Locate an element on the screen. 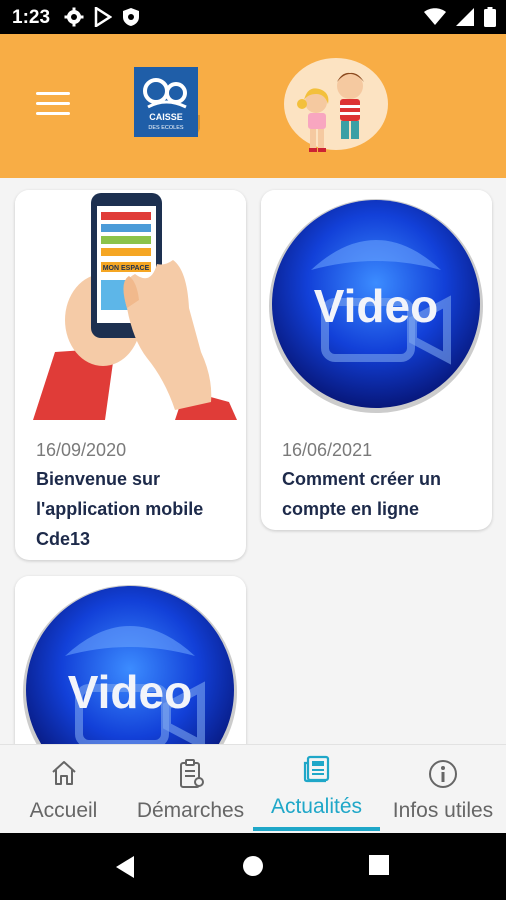 The height and width of the screenshot is (900, 506). mon-espace-label: MON ESPACE is located at coordinates (126, 268).